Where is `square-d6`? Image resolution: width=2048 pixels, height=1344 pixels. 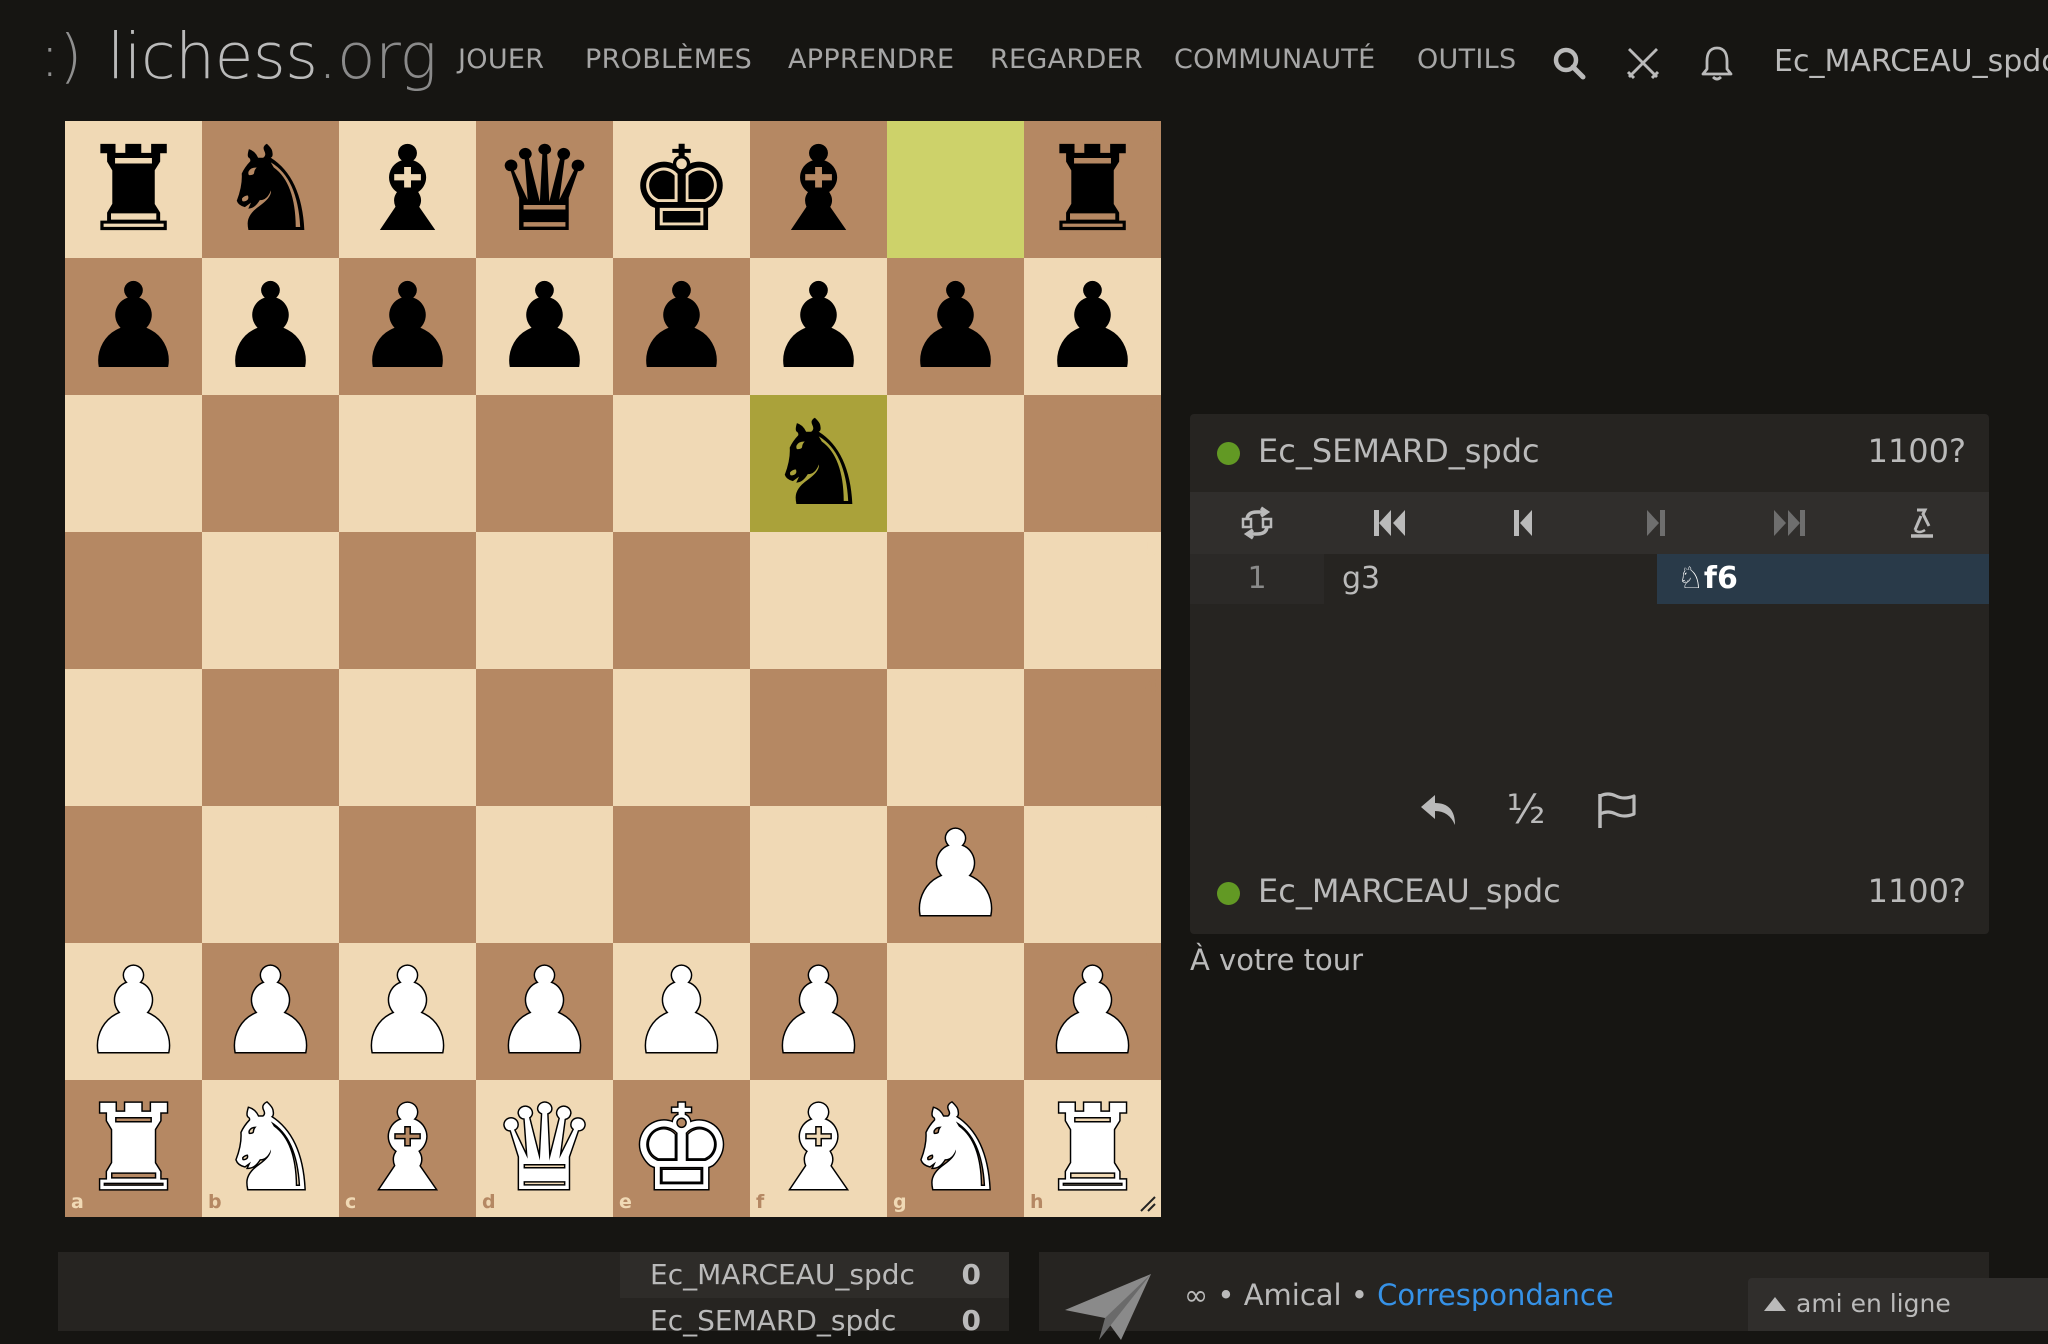
square-d6 is located at coordinates (544, 463).